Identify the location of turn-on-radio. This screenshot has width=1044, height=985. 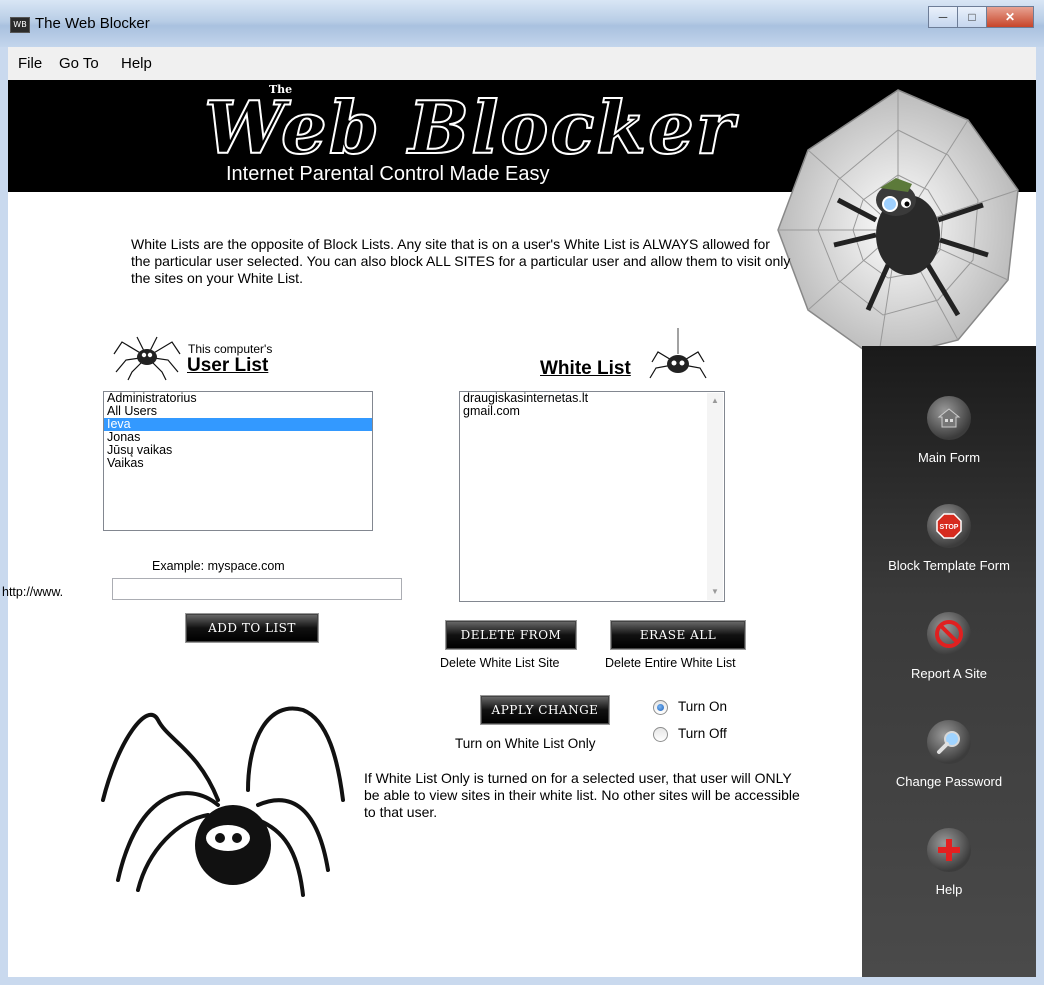
(660, 707).